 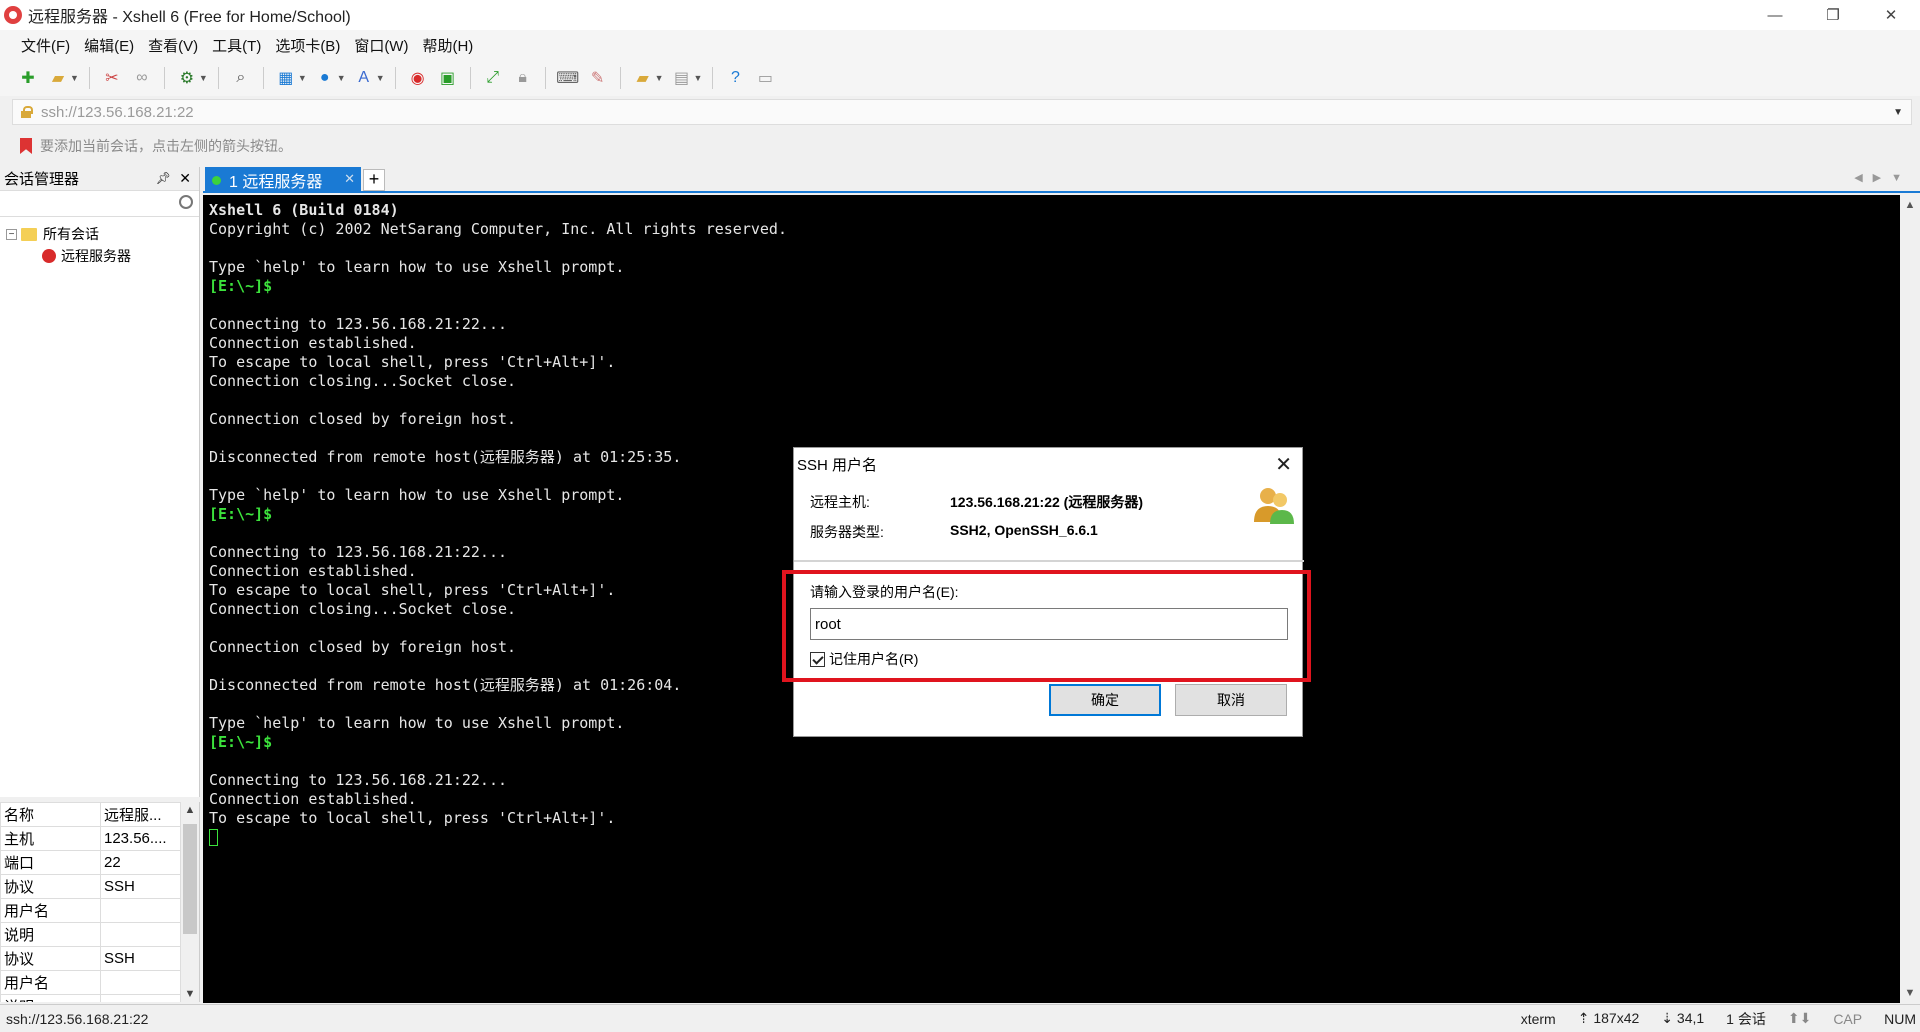 What do you see at coordinates (283, 180) in the screenshot?
I see `tab-remote-server: 1 远程服务器 ✕` at bounding box center [283, 180].